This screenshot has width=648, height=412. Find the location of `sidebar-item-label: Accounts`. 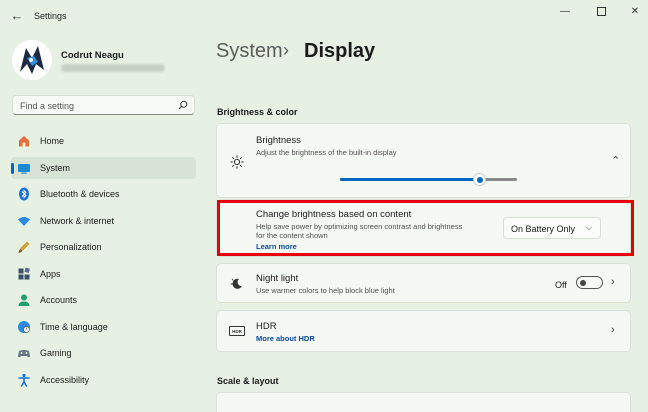

sidebar-item-label: Accounts is located at coordinates (59, 300).